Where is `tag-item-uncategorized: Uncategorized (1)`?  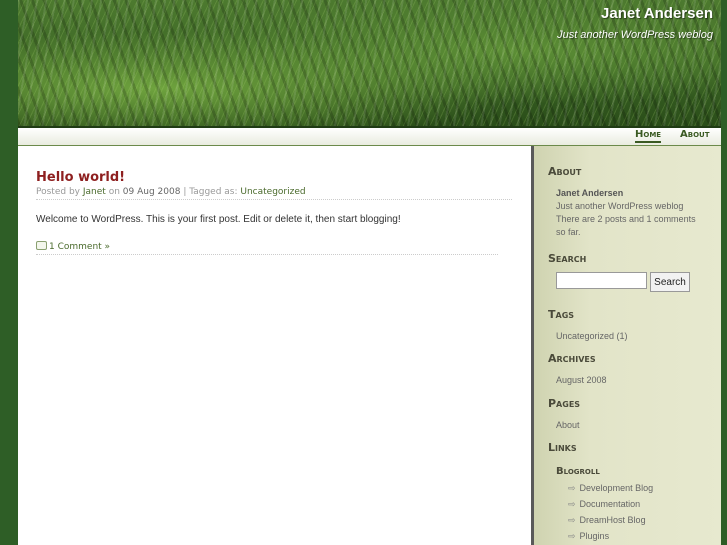 tag-item-uncategorized: Uncategorized (1) is located at coordinates (592, 336).